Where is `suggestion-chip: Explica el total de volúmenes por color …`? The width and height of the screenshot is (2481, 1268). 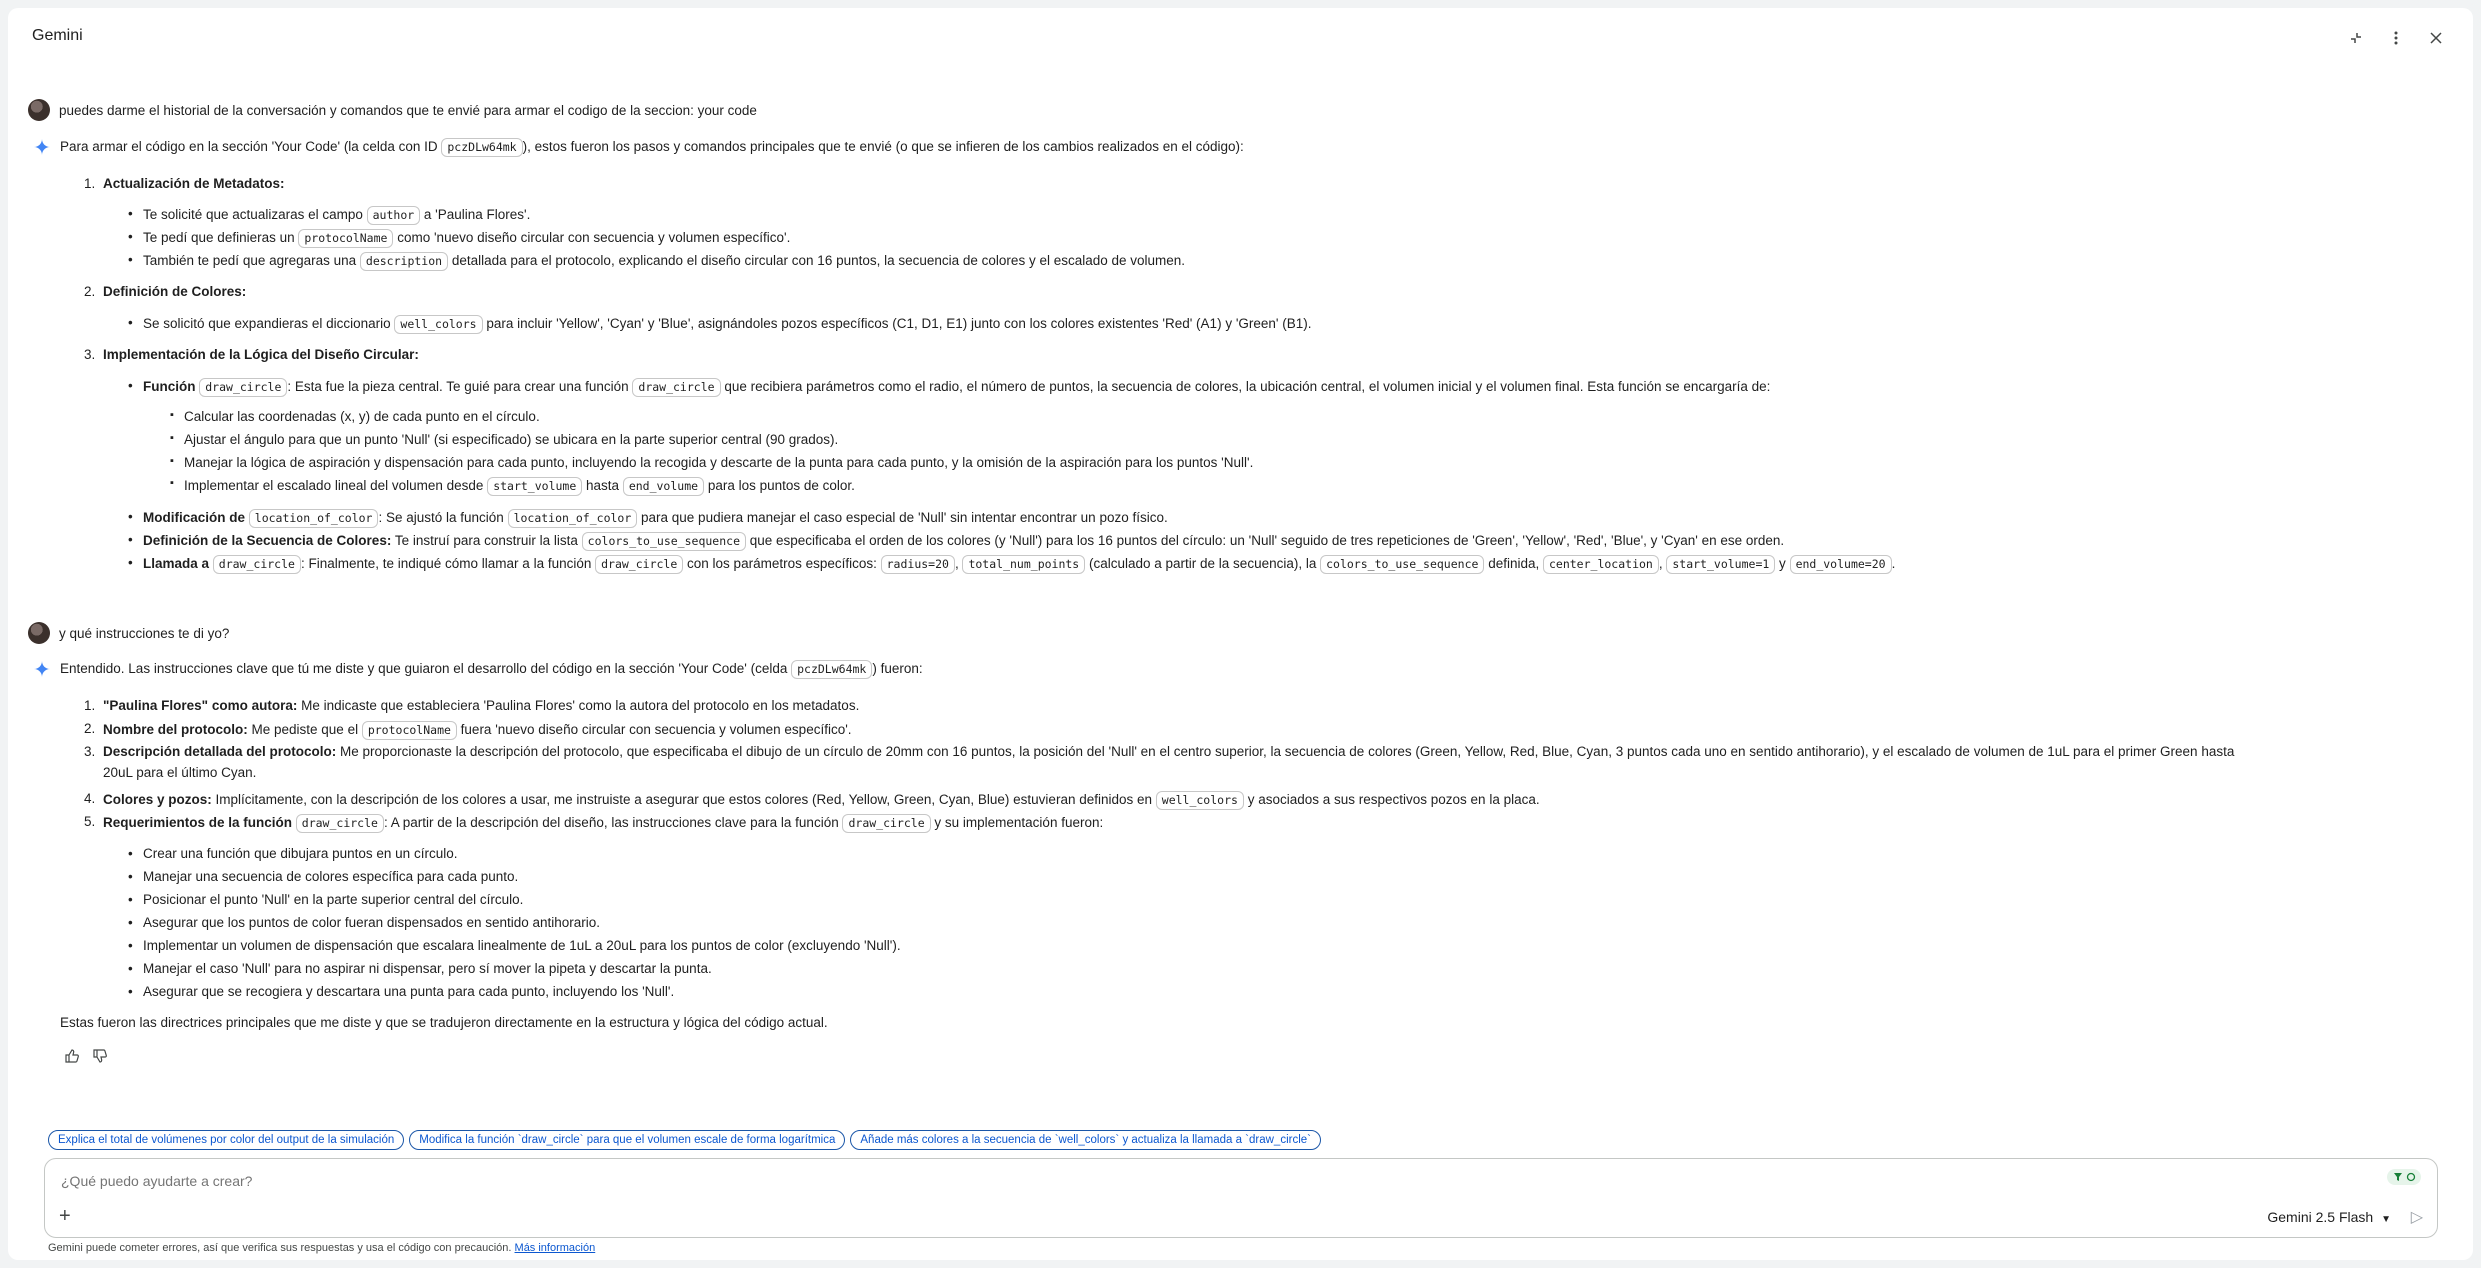 suggestion-chip: Explica el total de volúmenes por color … is located at coordinates (226, 1140).